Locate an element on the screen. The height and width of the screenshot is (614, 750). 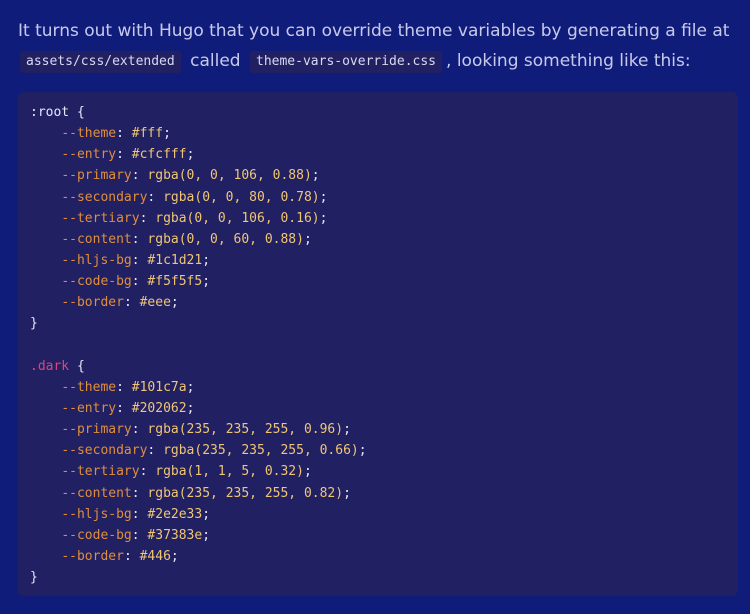
css-value: #cfcfff is located at coordinates (159, 155).